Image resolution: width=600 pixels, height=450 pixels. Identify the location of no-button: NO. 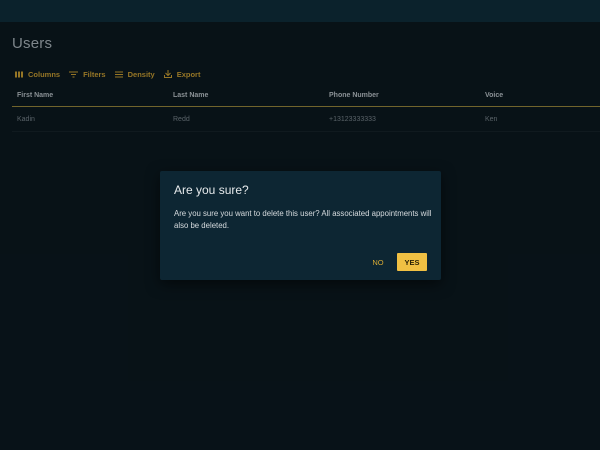
(378, 262).